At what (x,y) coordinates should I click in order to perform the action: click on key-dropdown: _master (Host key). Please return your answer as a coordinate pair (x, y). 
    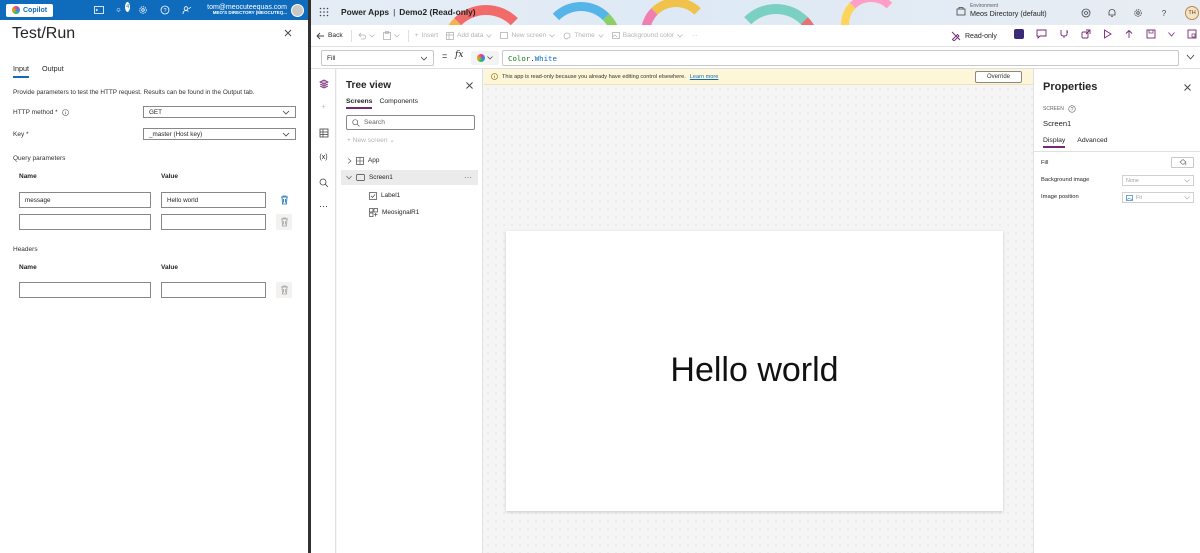
    Looking at the image, I should click on (219, 134).